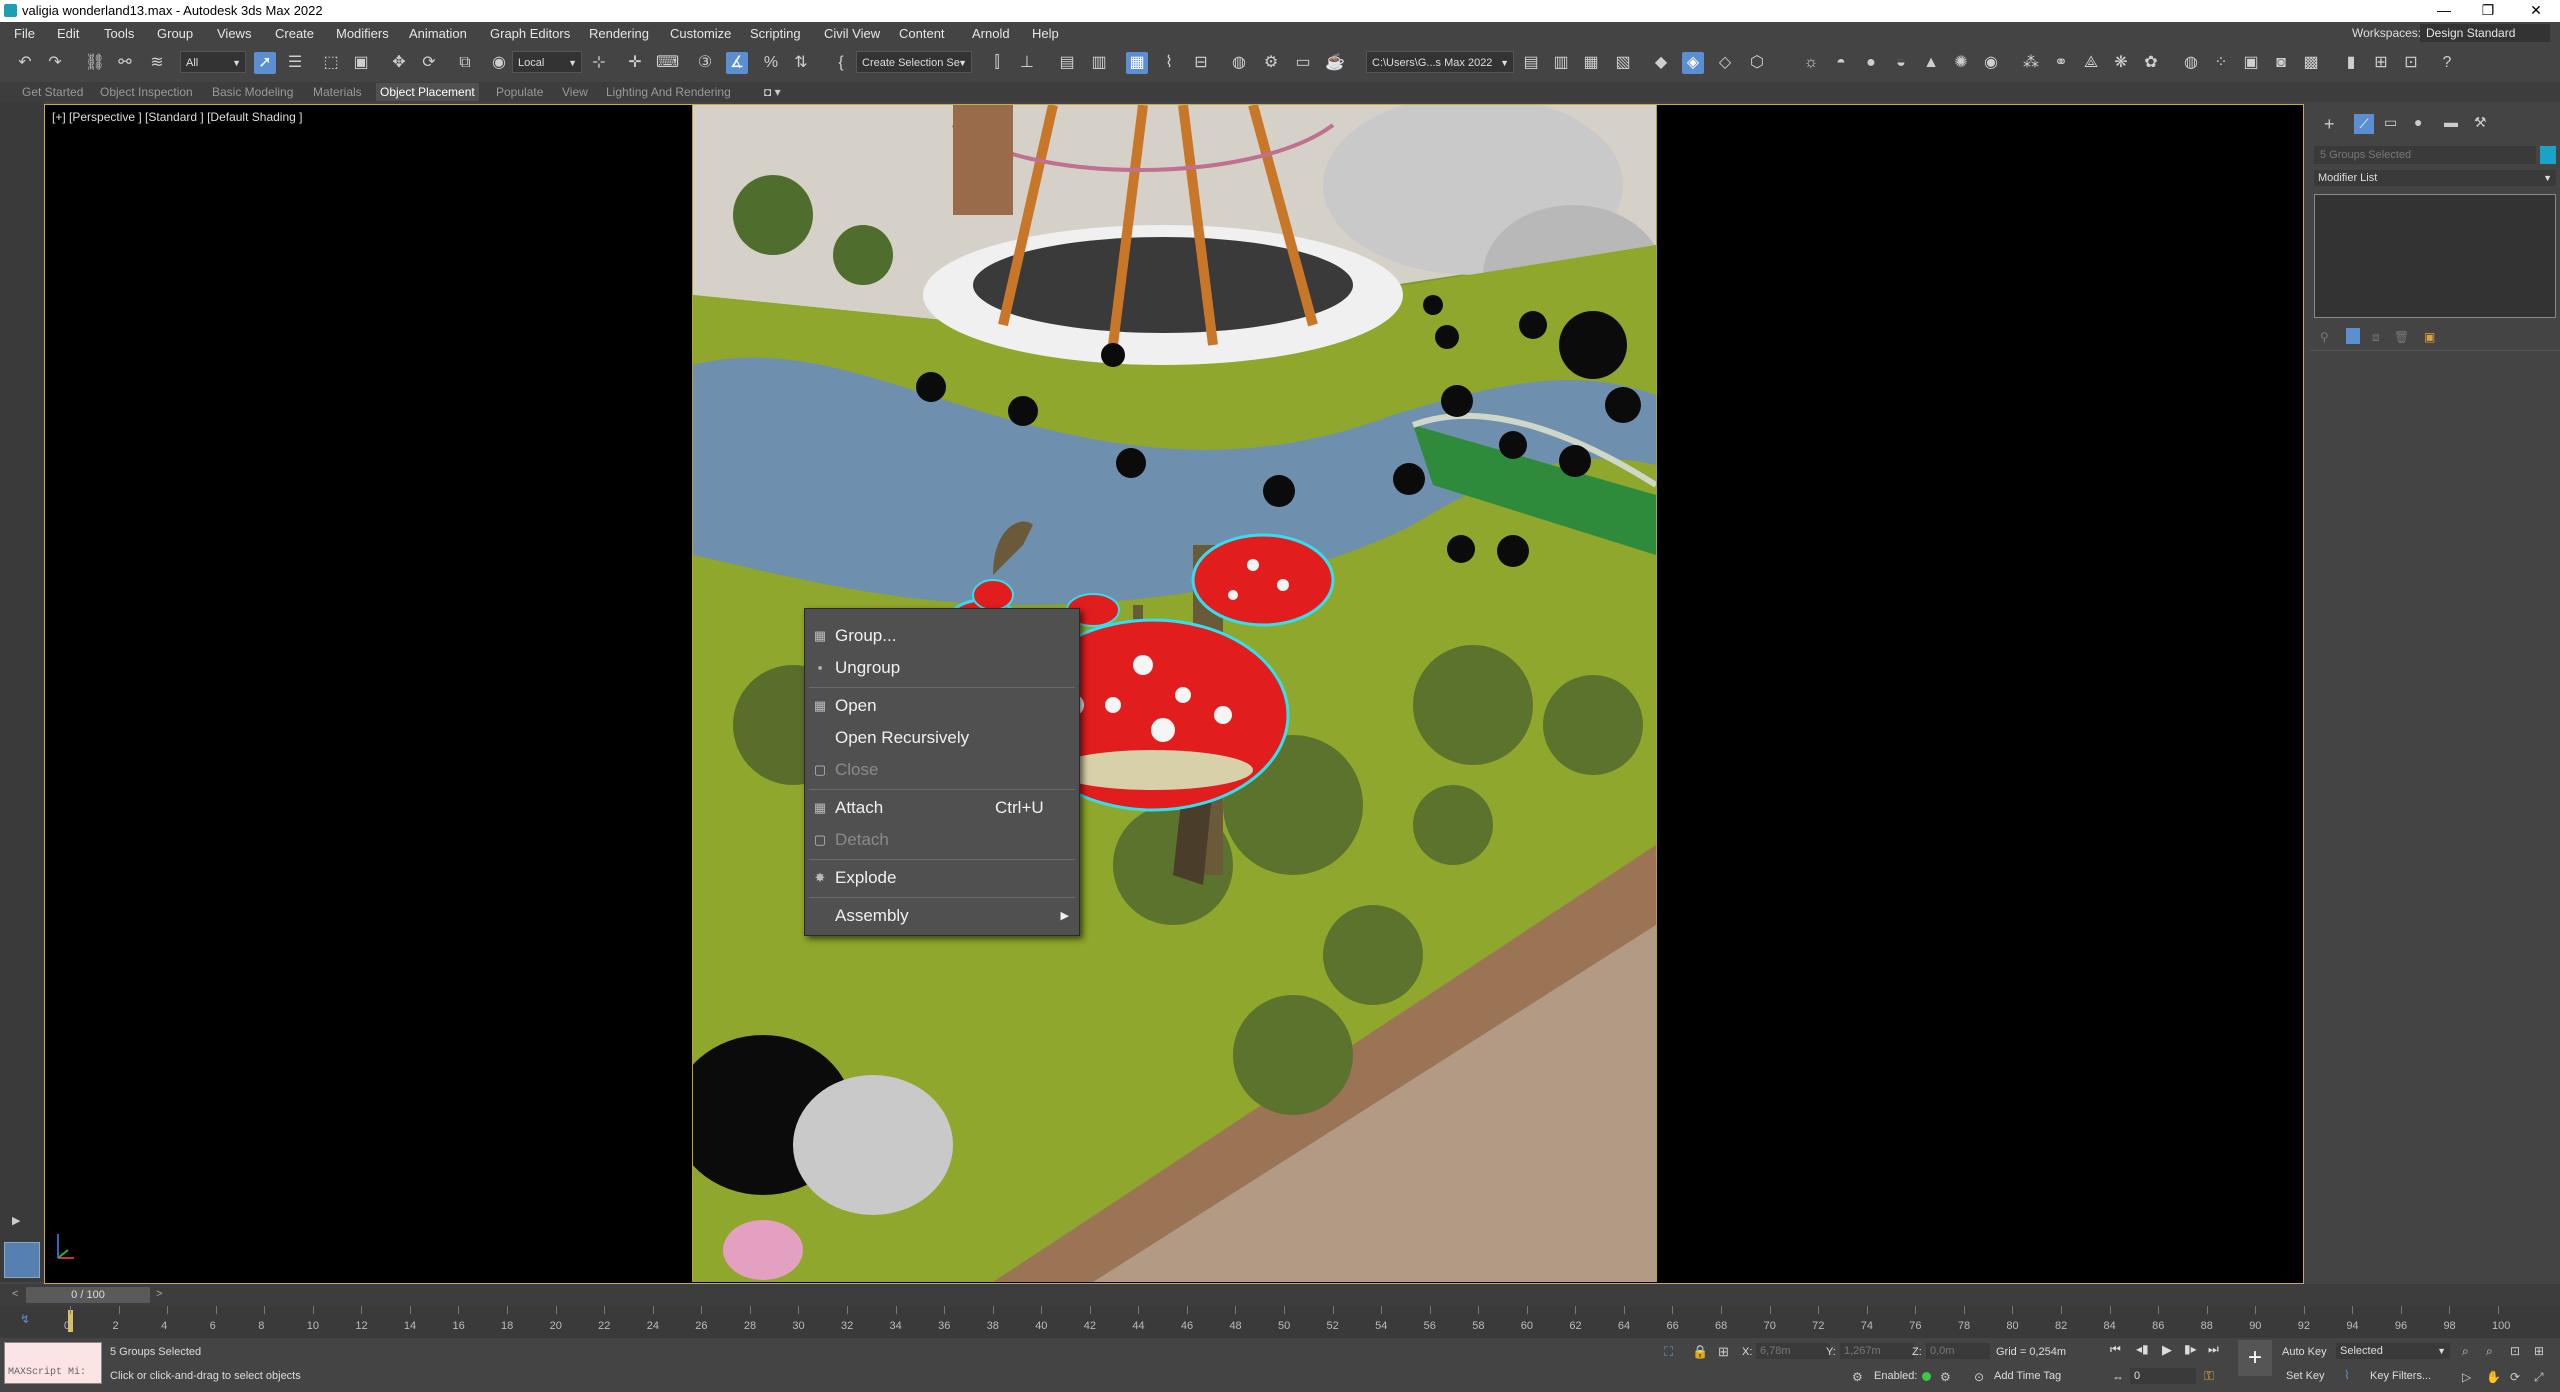 The height and width of the screenshot is (1392, 2560). Describe the element at coordinates (705, 63) in the screenshot. I see `snaps-toggle-icon: ③` at that location.